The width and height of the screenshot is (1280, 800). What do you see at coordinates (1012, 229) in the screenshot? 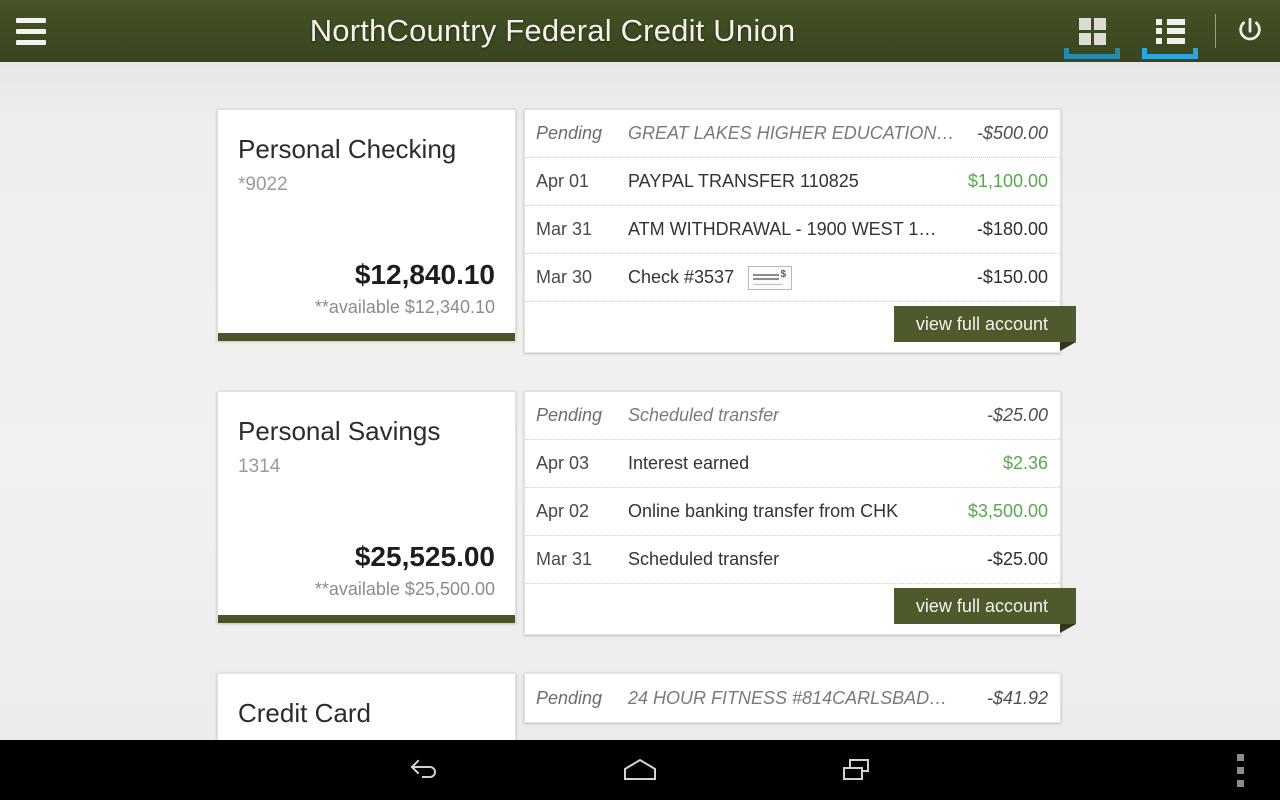
I see `transaction-amount: -$180.00` at bounding box center [1012, 229].